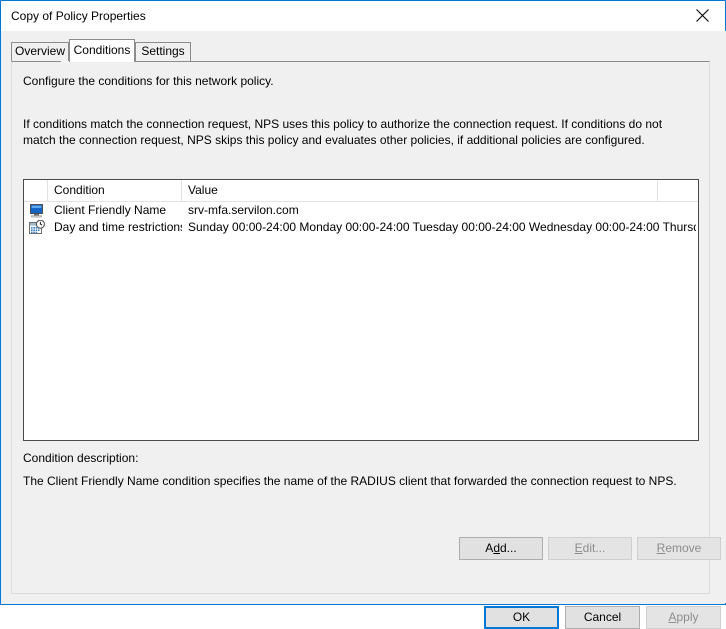  I want to click on remove-button: Remove, so click(679, 548).